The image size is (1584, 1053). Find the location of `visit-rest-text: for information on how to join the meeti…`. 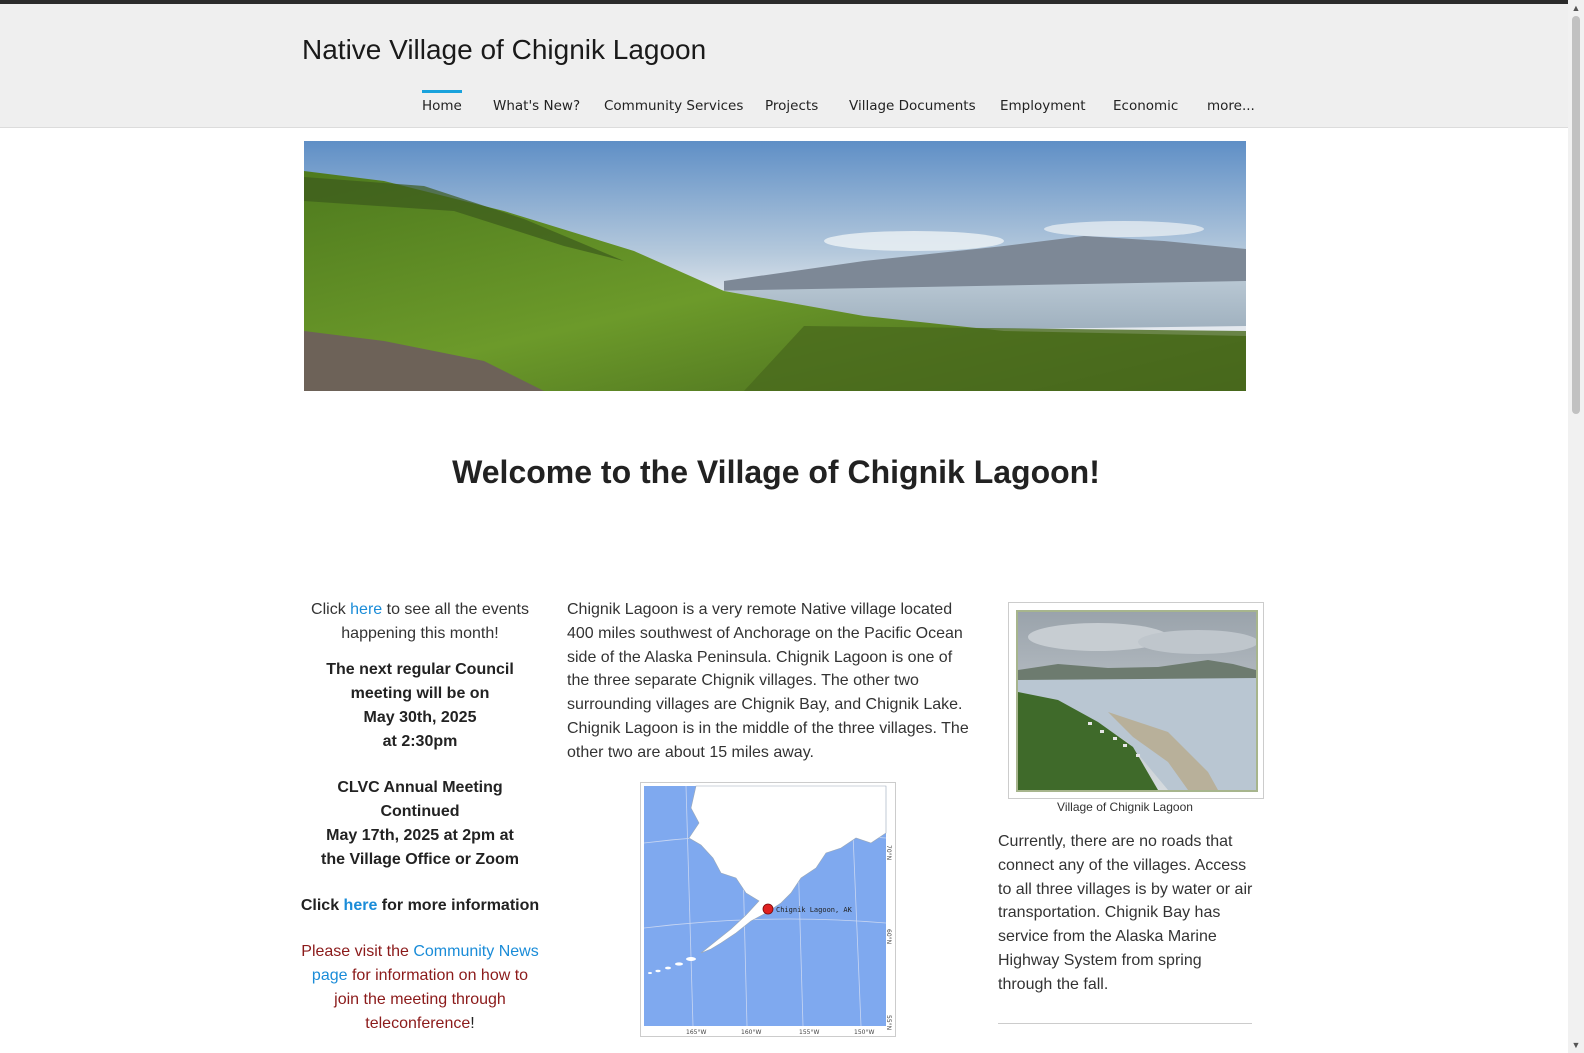

visit-rest-text: for information on how to join the meeti… is located at coordinates (431, 999).